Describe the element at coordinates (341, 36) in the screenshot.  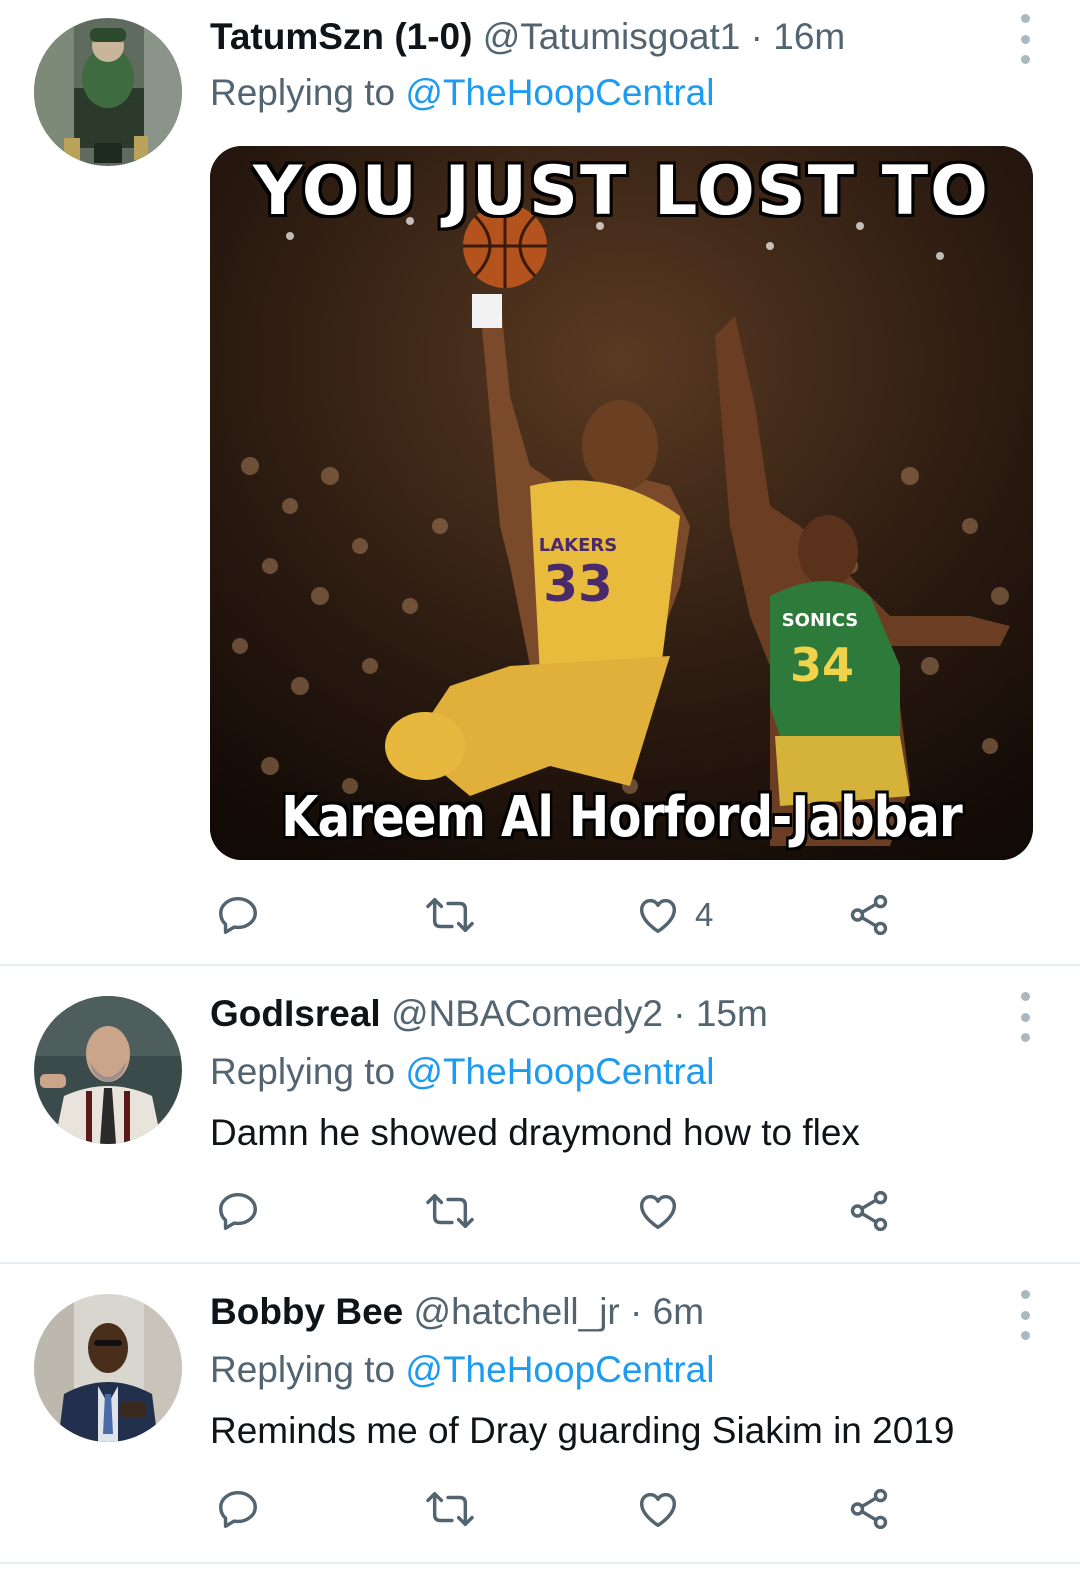
I see `display-name: TatumSzn (1-0)` at that location.